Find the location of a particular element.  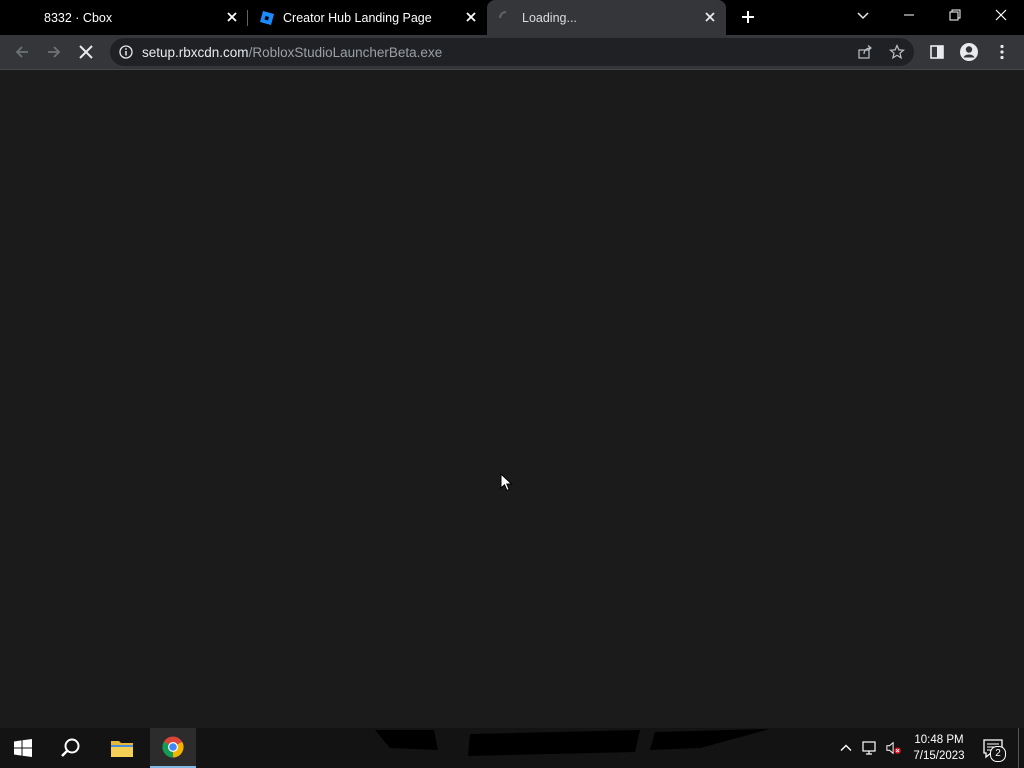

file-explorer-icon is located at coordinates (122, 749).